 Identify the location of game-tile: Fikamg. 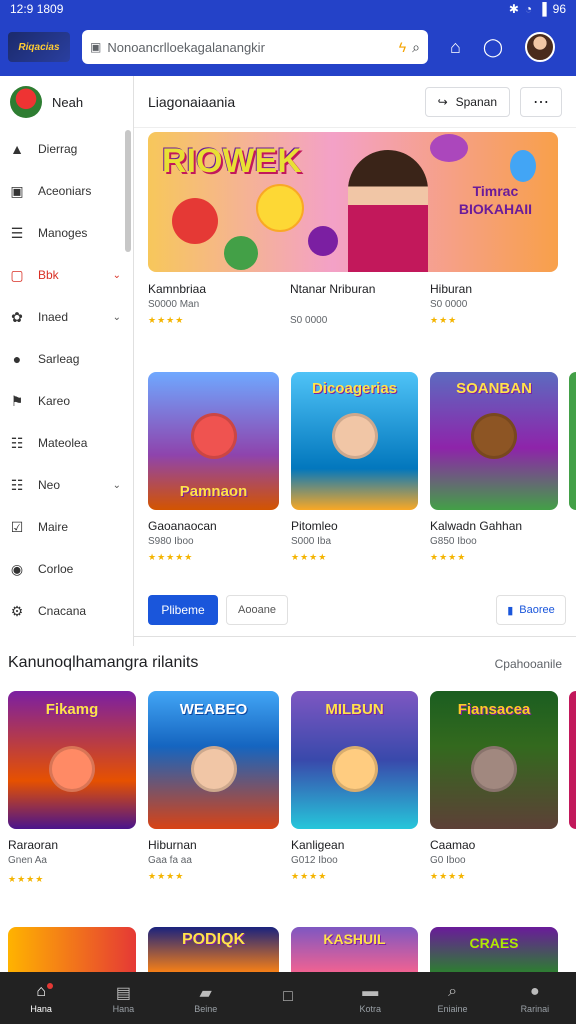
(72, 760).